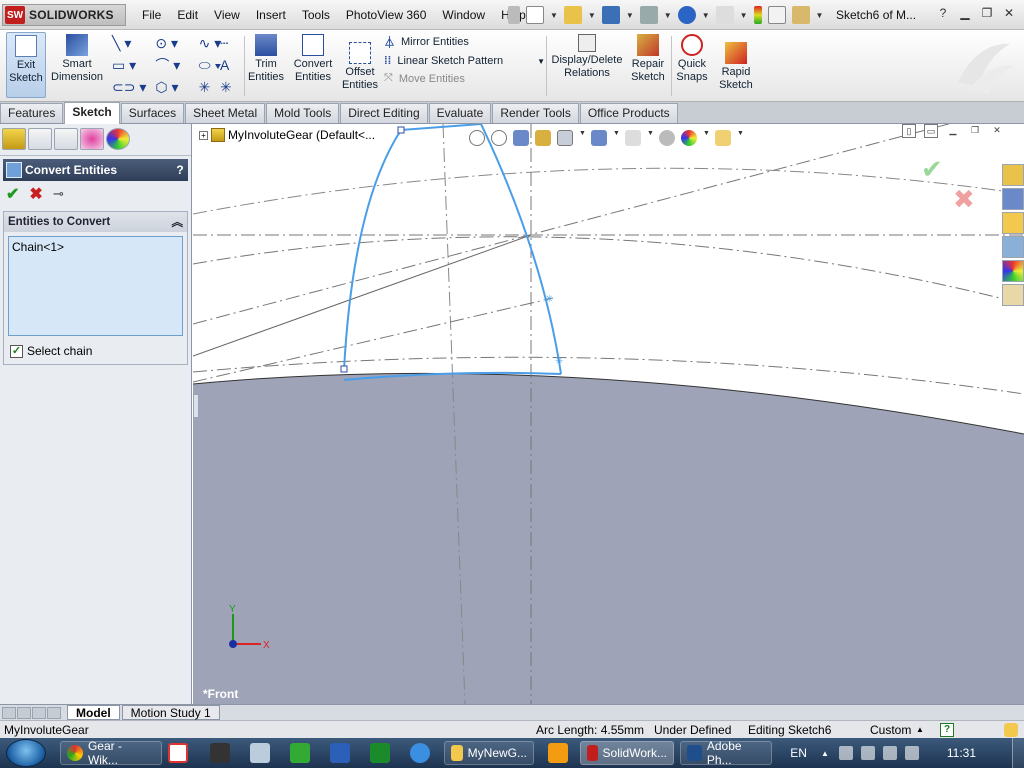  Describe the element at coordinates (151, 15) in the screenshot. I see `menu-file: File` at that location.